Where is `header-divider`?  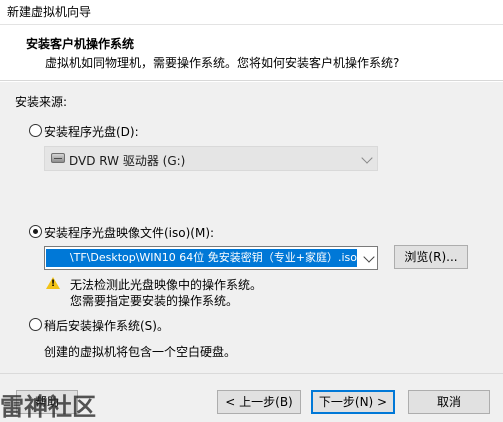
header-divider is located at coordinates (251, 81).